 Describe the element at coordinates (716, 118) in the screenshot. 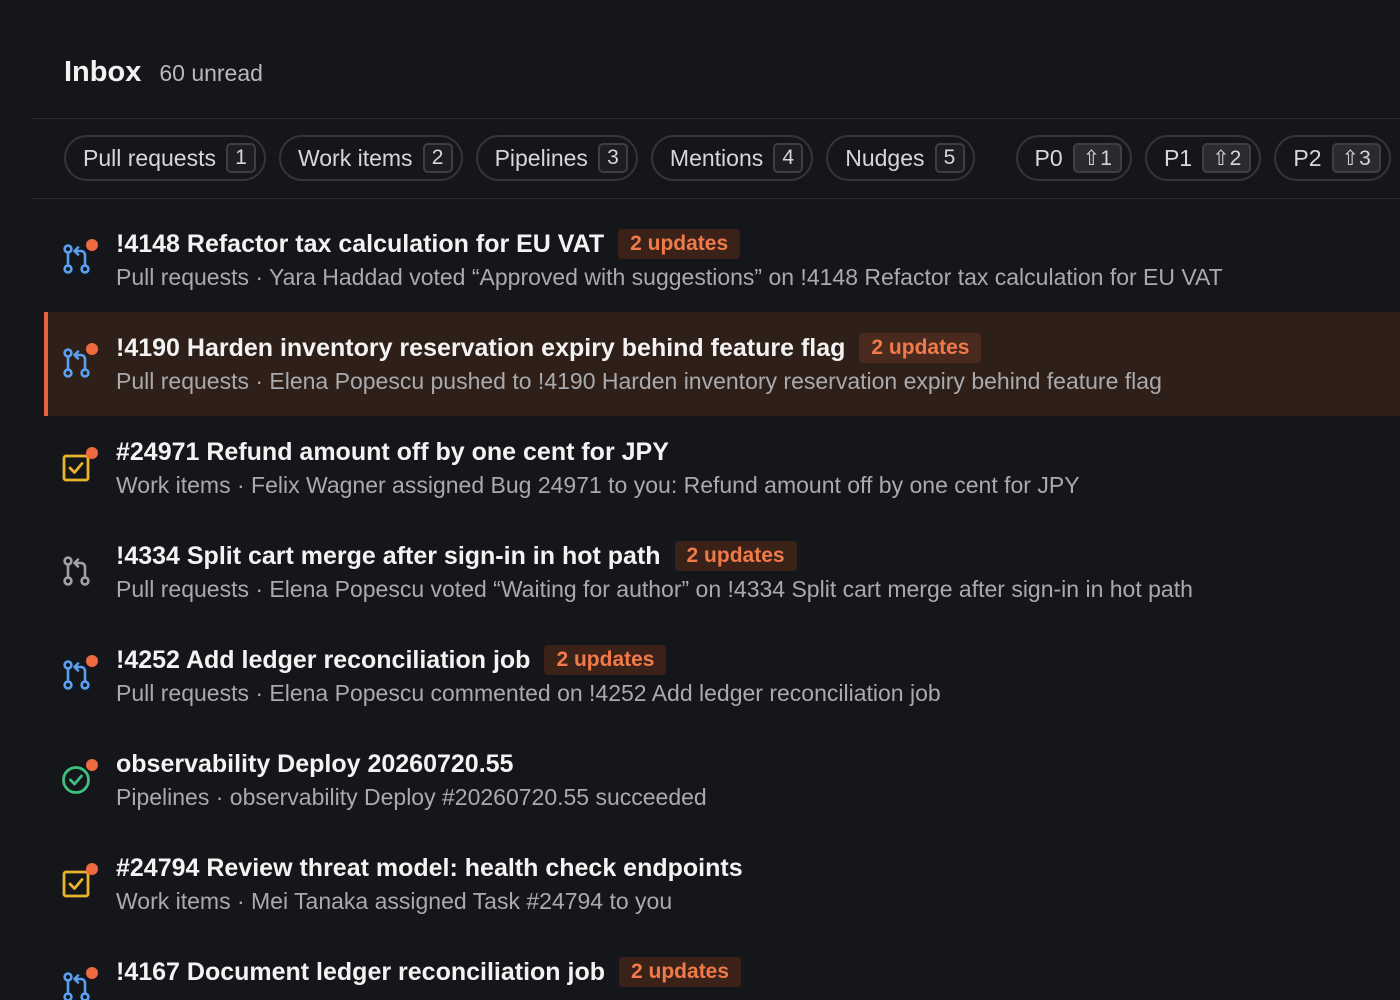

I see `header-divider` at that location.